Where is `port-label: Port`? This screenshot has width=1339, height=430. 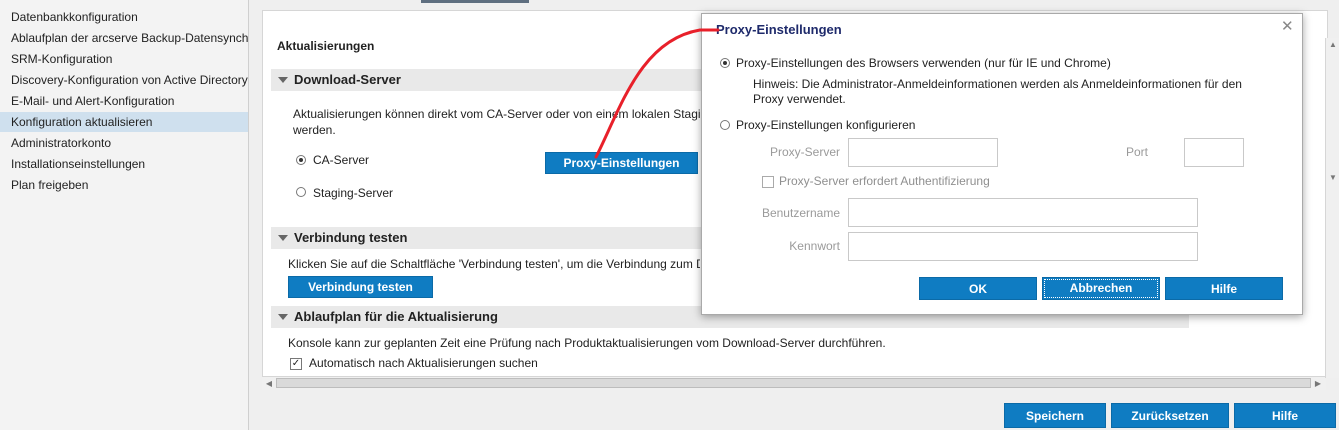 port-label: Port is located at coordinates (1136, 152).